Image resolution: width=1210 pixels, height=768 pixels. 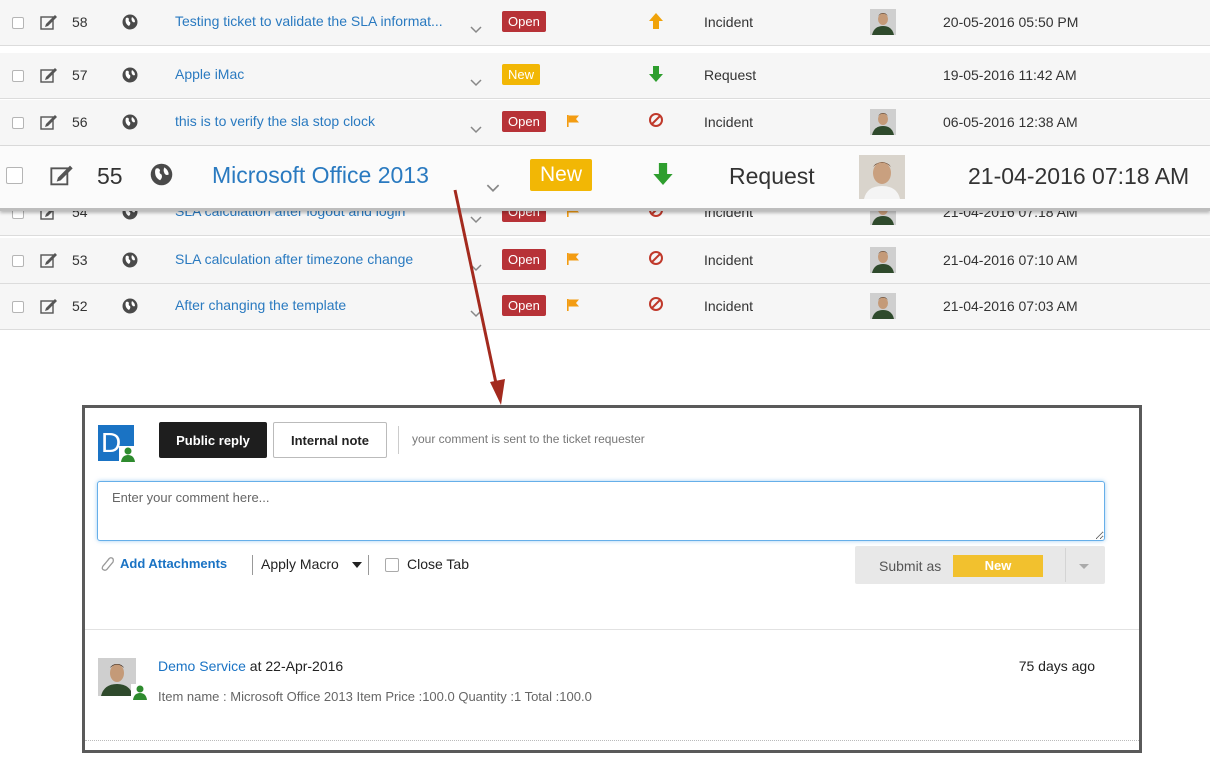 I want to click on ticket-id: 55, so click(x=110, y=176).